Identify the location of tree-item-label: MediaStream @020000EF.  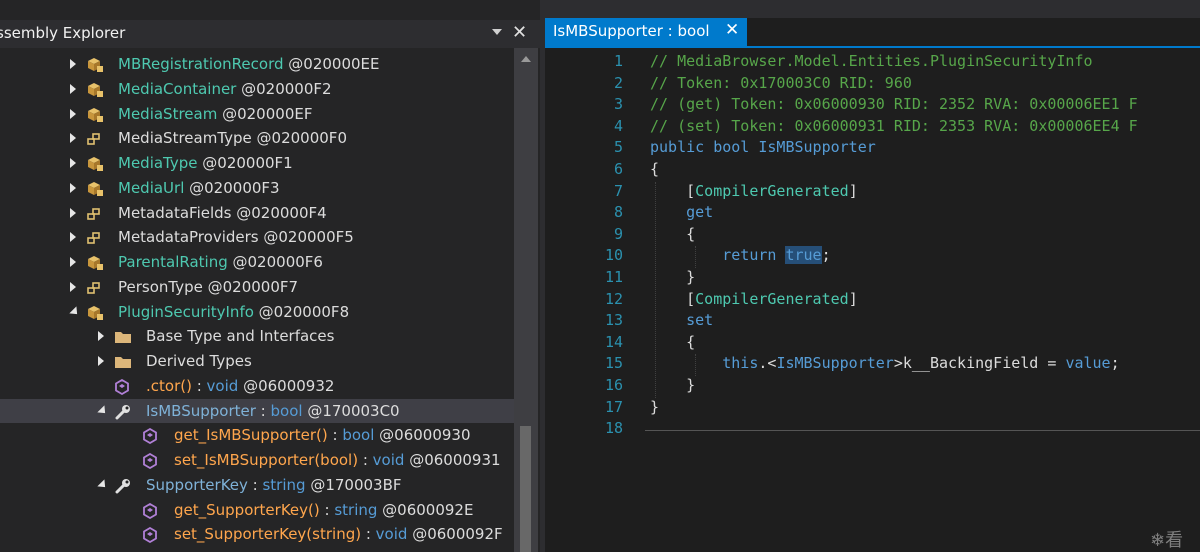
(215, 114).